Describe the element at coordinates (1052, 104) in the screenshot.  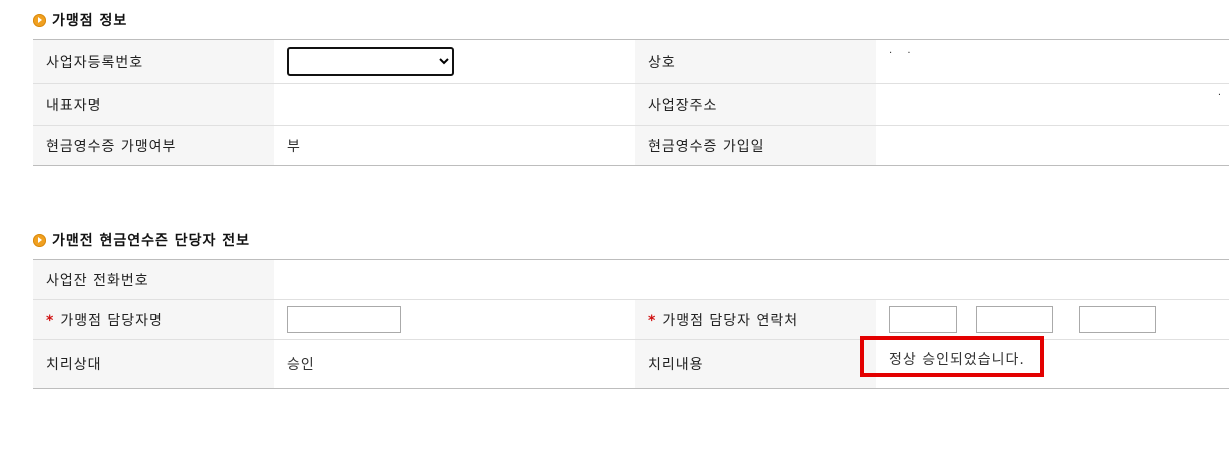
I see `value-business-address: ·` at that location.